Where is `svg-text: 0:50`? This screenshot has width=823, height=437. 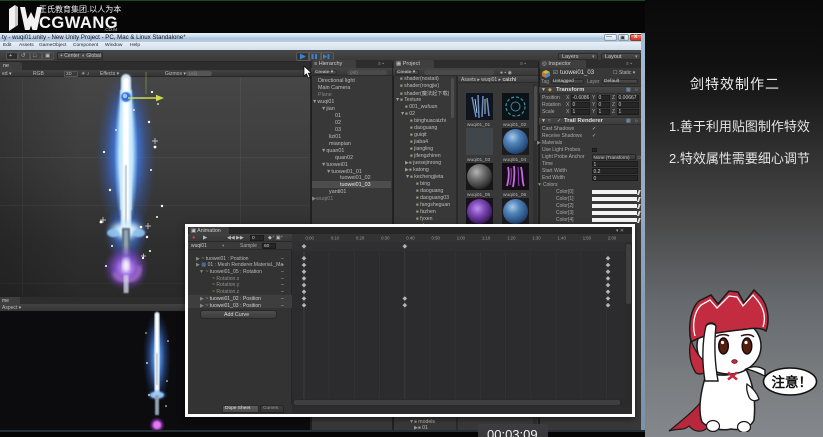 svg-text: 0:50 is located at coordinates (436, 238).